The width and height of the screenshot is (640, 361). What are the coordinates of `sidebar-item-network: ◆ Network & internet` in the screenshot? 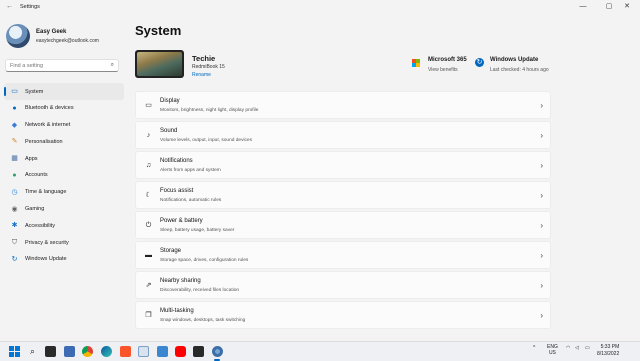 It's located at (64, 125).